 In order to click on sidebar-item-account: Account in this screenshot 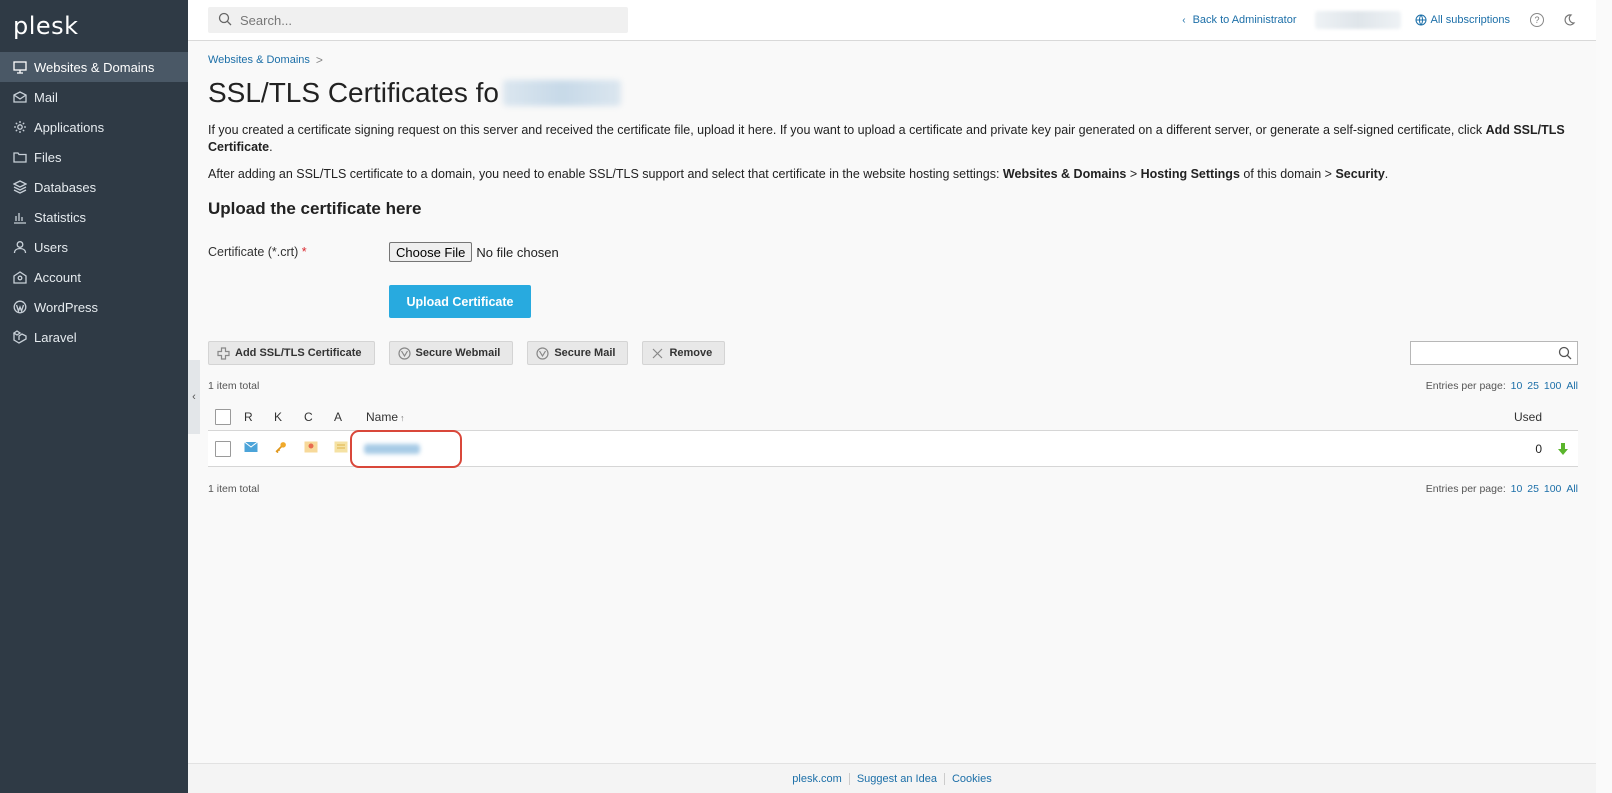, I will do `click(94, 277)`.